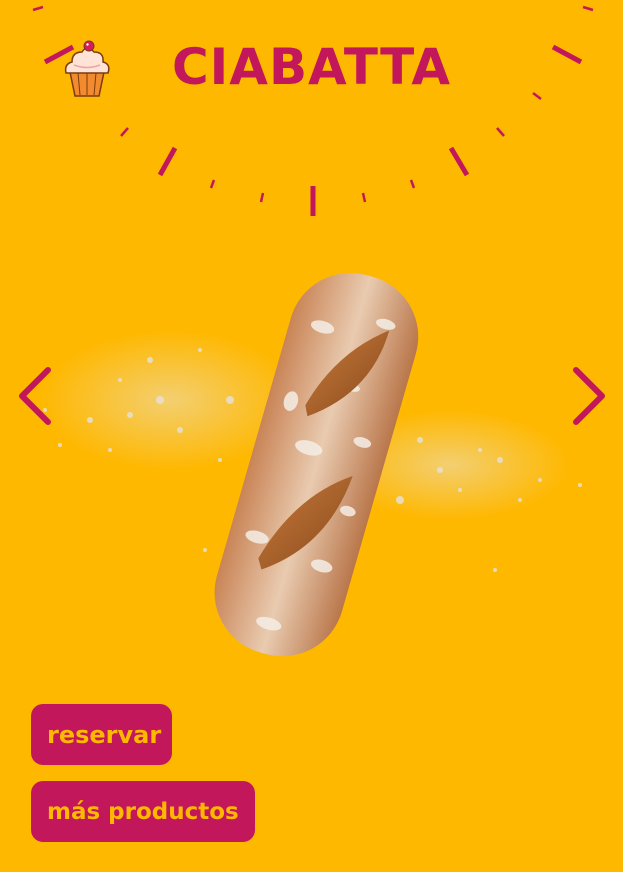 The width and height of the screenshot is (623, 872). What do you see at coordinates (143, 811) in the screenshot?
I see `more-products-button: más productos` at bounding box center [143, 811].